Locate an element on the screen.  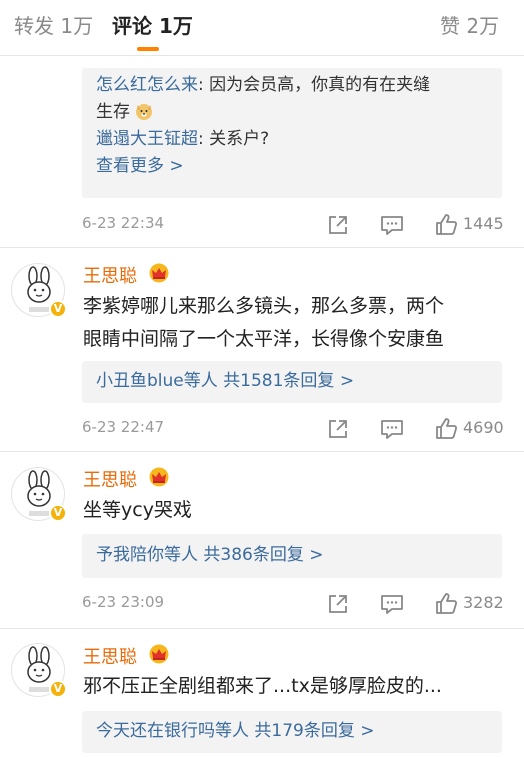
comment-timestamp: 6-23 23:09 is located at coordinates (123, 602).